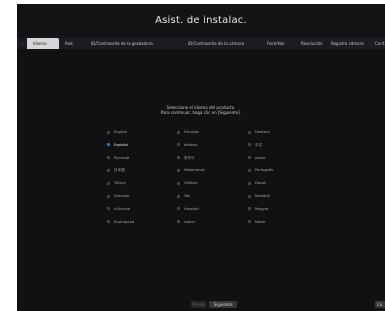 The image size is (385, 311). Describe the element at coordinates (223, 304) in the screenshot. I see `next-button: Siguiente` at that location.